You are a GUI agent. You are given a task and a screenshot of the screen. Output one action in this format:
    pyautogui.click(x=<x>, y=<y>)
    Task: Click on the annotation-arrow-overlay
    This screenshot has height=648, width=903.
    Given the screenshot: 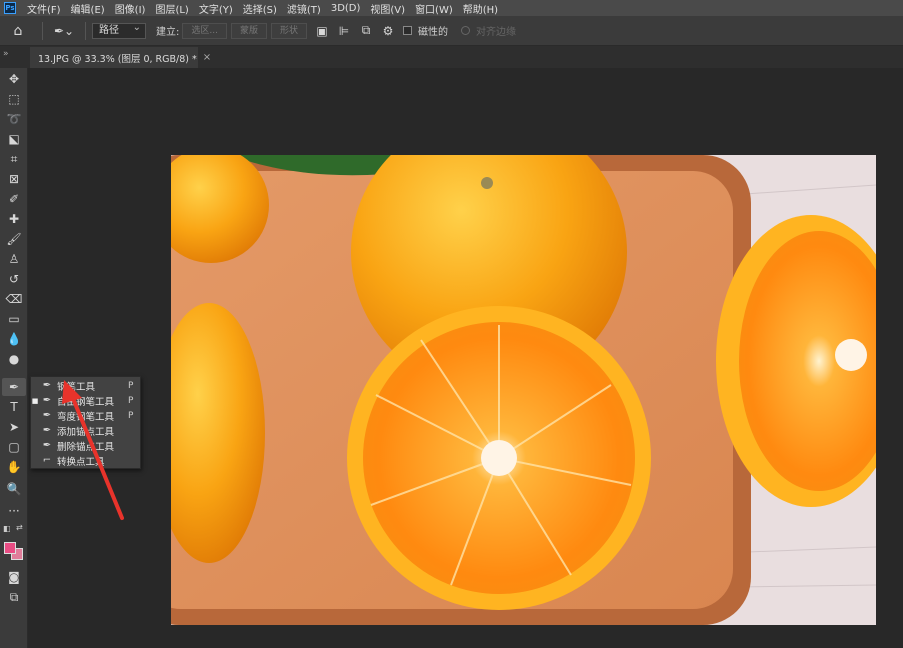 What is the action you would take?
    pyautogui.click(x=93, y=450)
    